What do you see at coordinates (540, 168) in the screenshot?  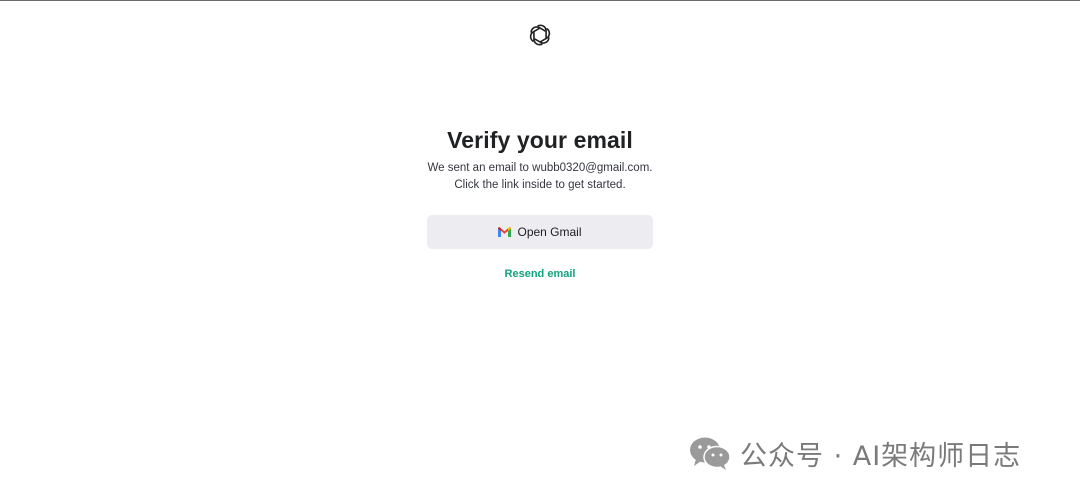 I see `sent-email-message: We sent an email to wubb0320@gmail.com.` at bounding box center [540, 168].